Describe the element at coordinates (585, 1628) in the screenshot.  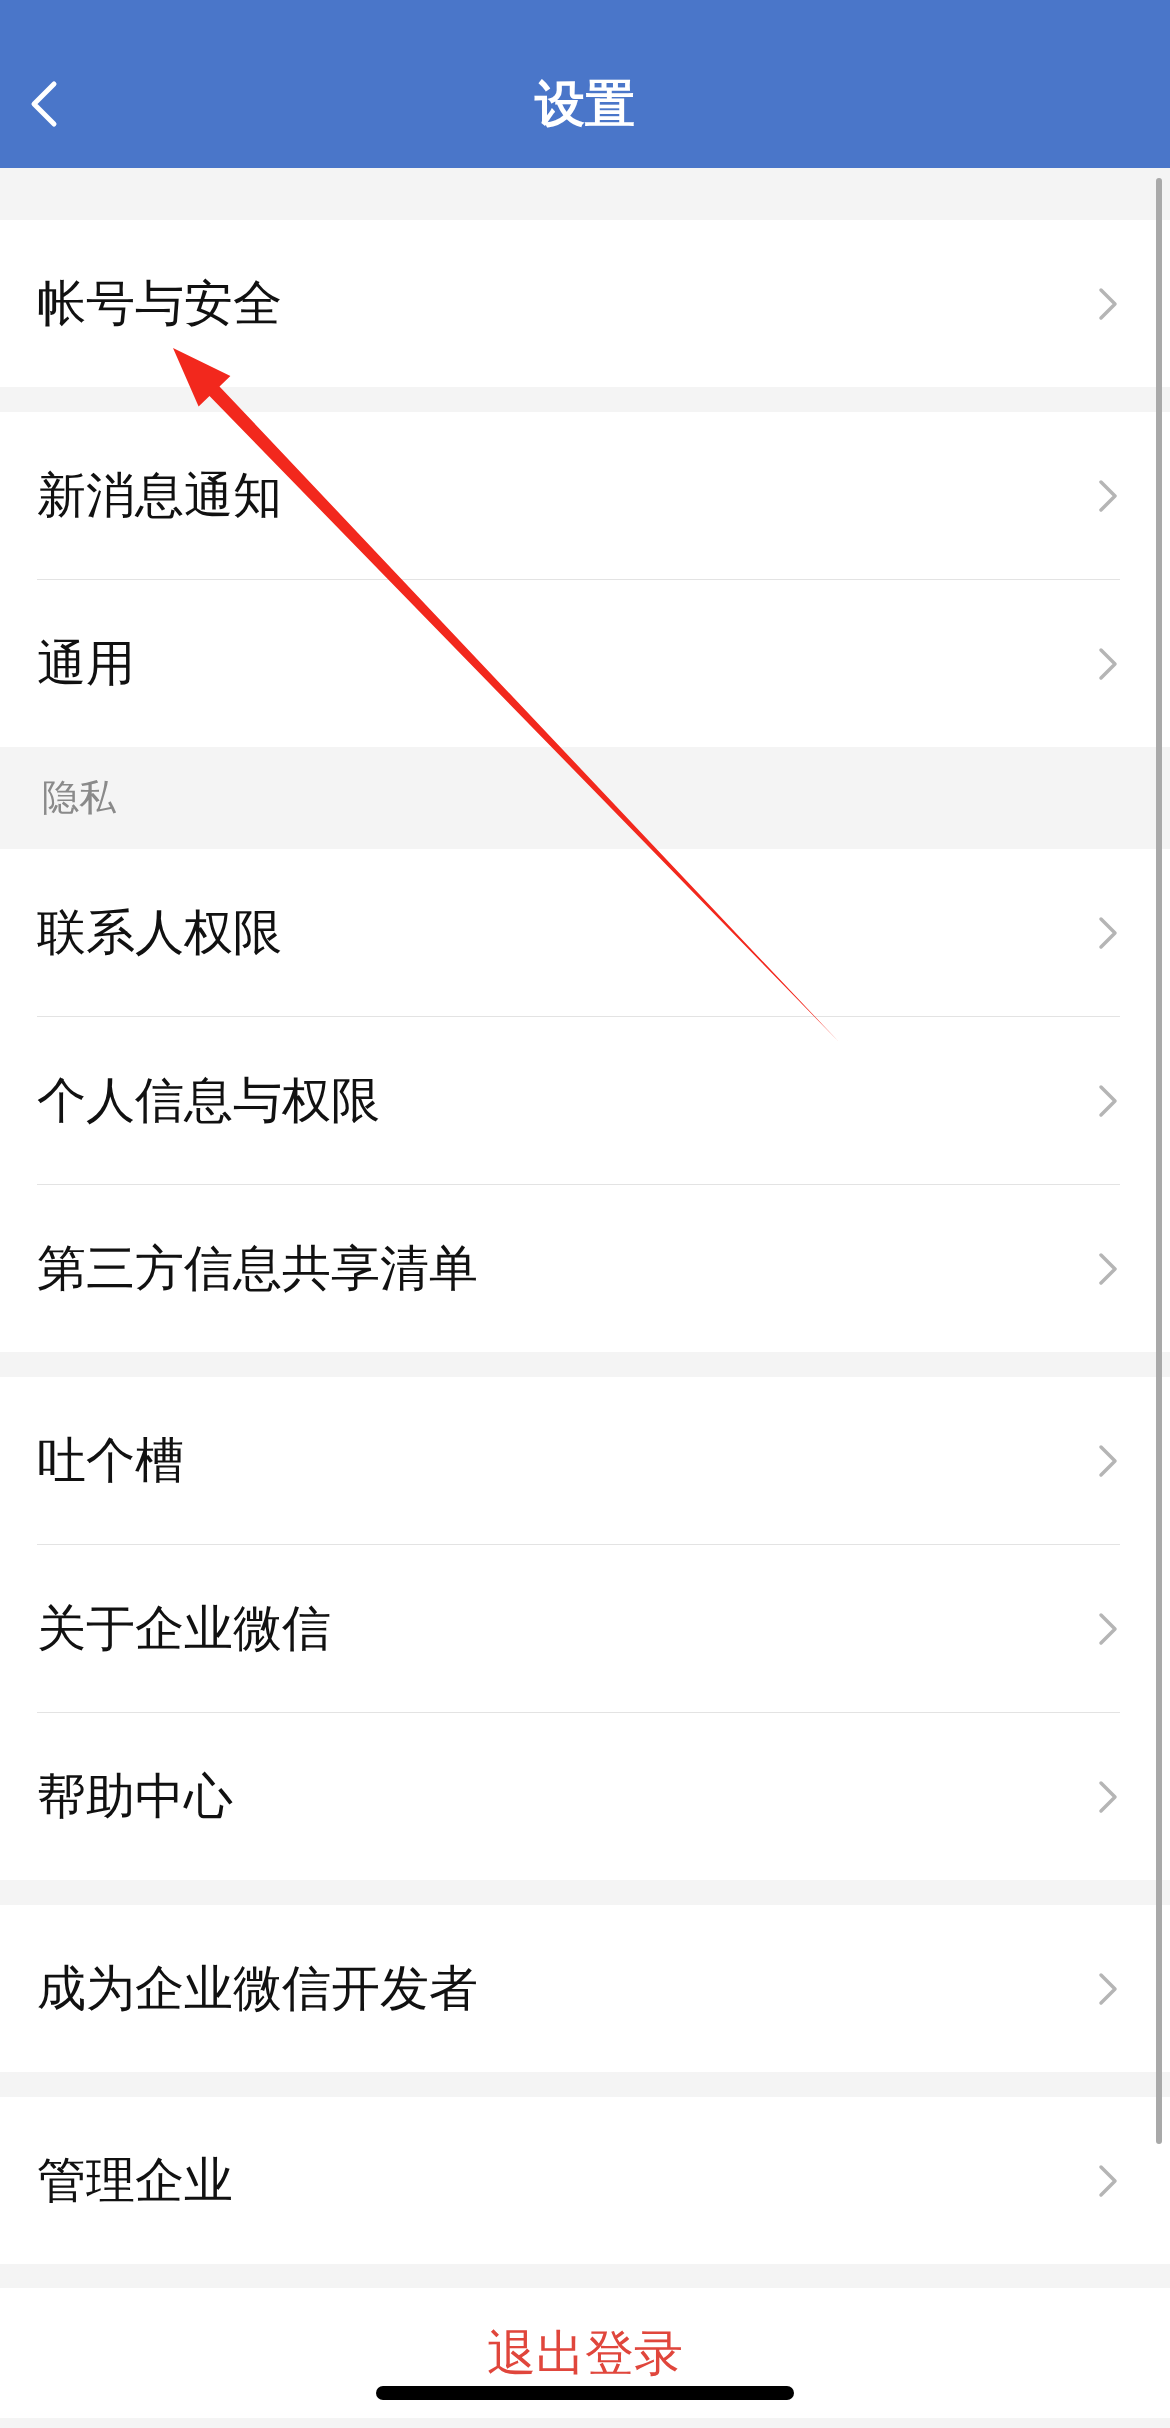
I see `settings-item: 关于企业微信` at that location.